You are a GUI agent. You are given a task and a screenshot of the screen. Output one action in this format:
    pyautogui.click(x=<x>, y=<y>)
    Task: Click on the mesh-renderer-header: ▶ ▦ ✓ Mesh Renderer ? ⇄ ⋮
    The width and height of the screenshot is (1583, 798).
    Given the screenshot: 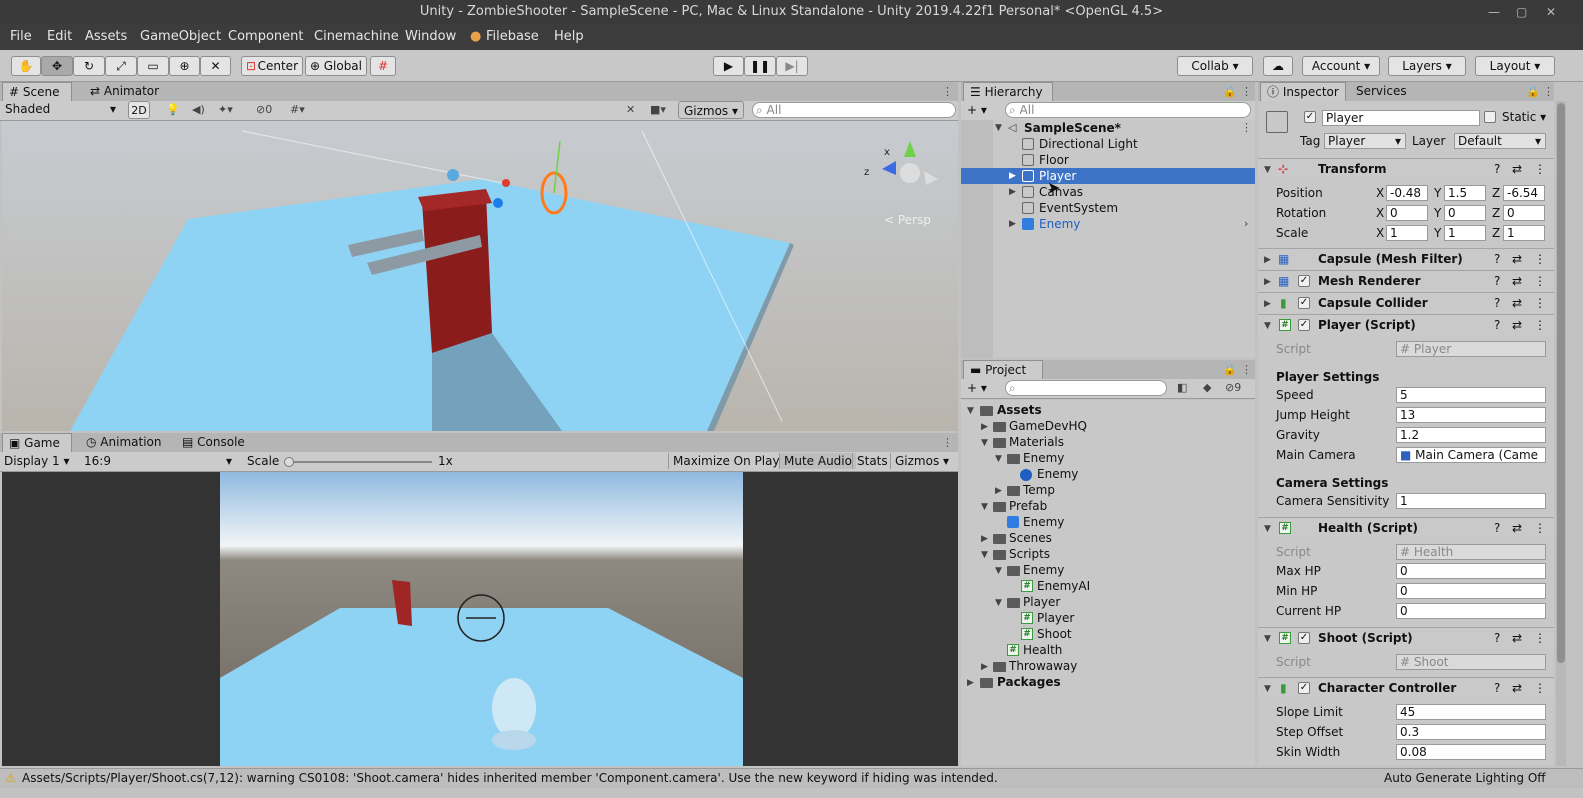 What is the action you would take?
    pyautogui.click(x=1406, y=280)
    